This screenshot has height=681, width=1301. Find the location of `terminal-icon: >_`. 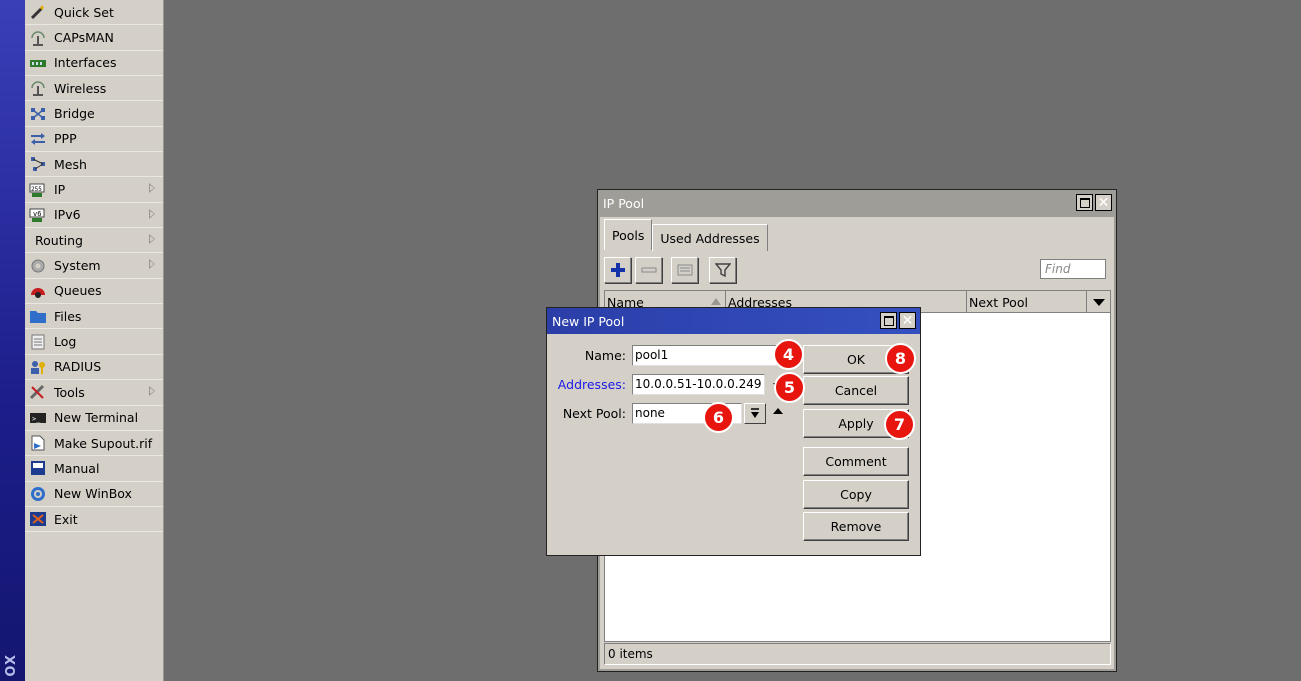

terminal-icon: >_ is located at coordinates (38, 418).